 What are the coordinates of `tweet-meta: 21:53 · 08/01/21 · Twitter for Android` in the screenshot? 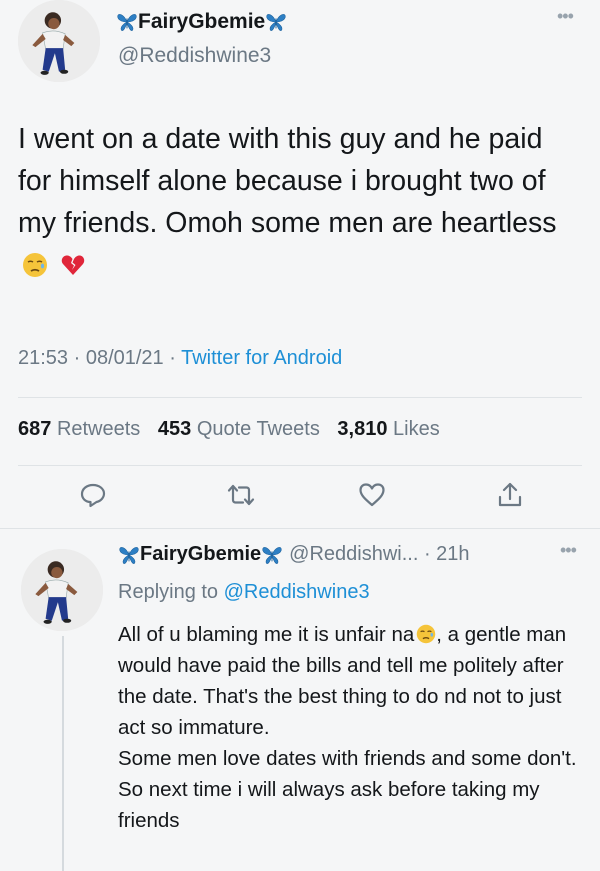 It's located at (180, 358).